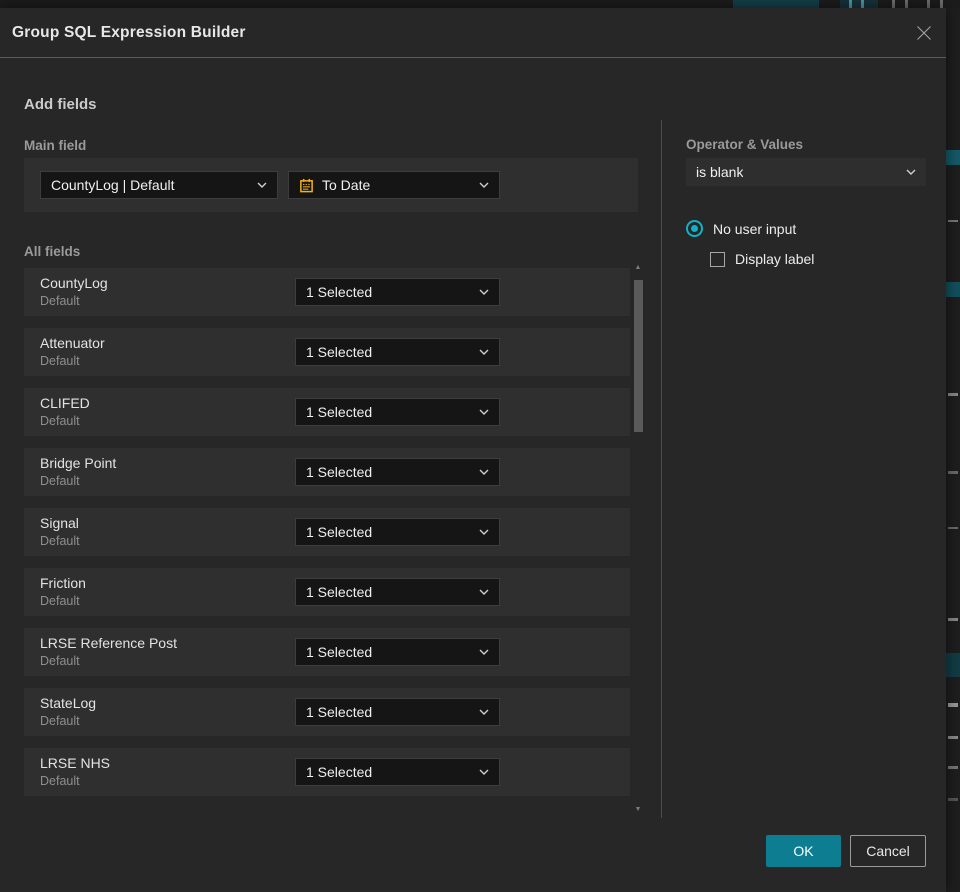 The width and height of the screenshot is (960, 892). I want to click on display-label-label: Display label, so click(775, 259).